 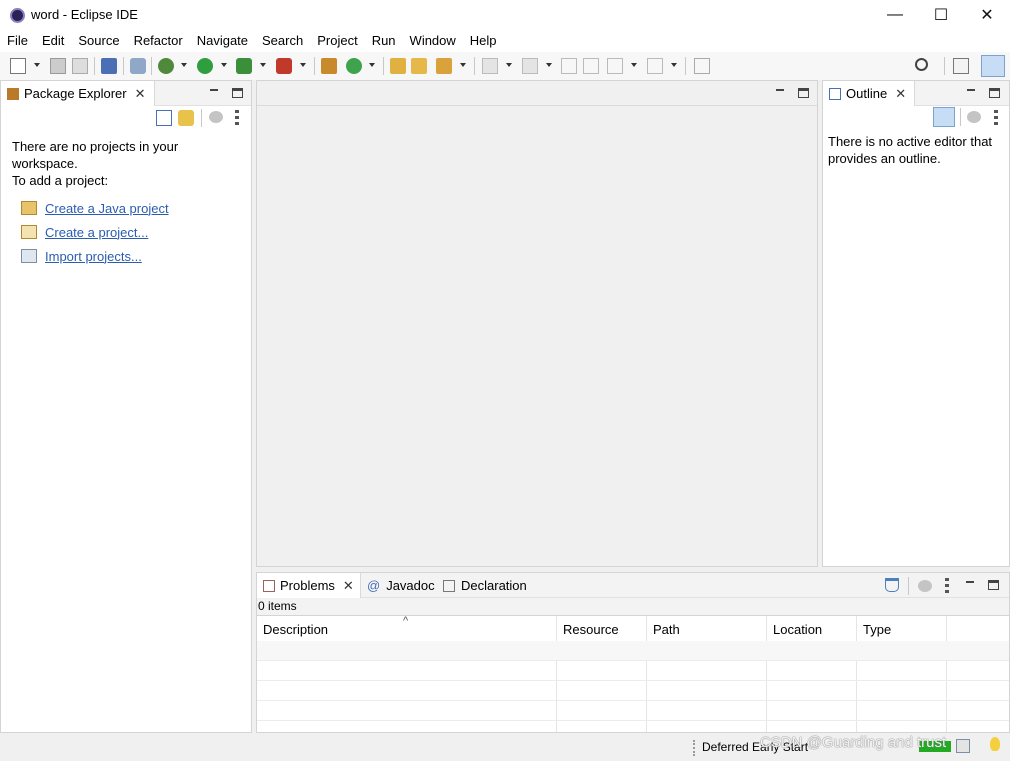 I want to click on next-annotation-dropdown-icon, so click(x=509, y=65).